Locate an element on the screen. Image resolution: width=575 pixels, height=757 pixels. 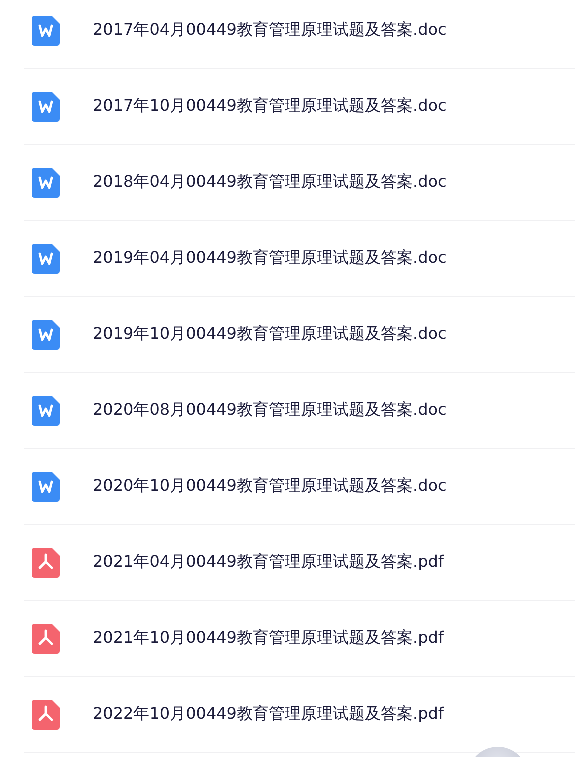
file-name: 2018年04月00449教育管理原理试题及答案.doc is located at coordinates (270, 182).